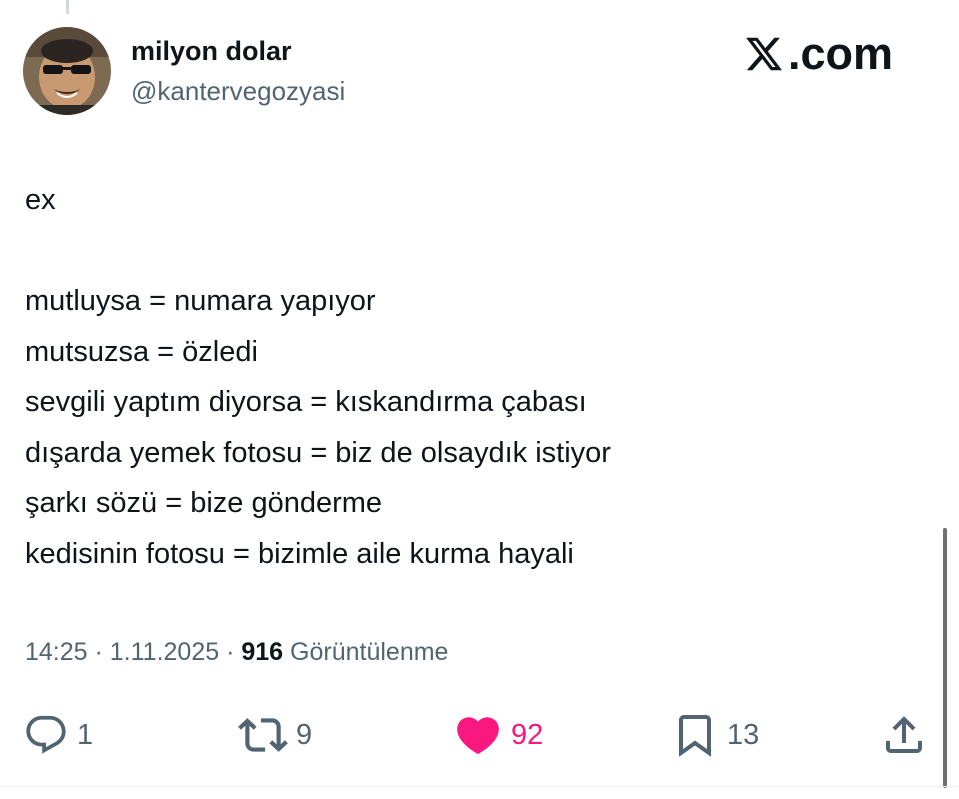  I want to click on tweet-line: mutluysa = numara yapıyor, so click(200, 301).